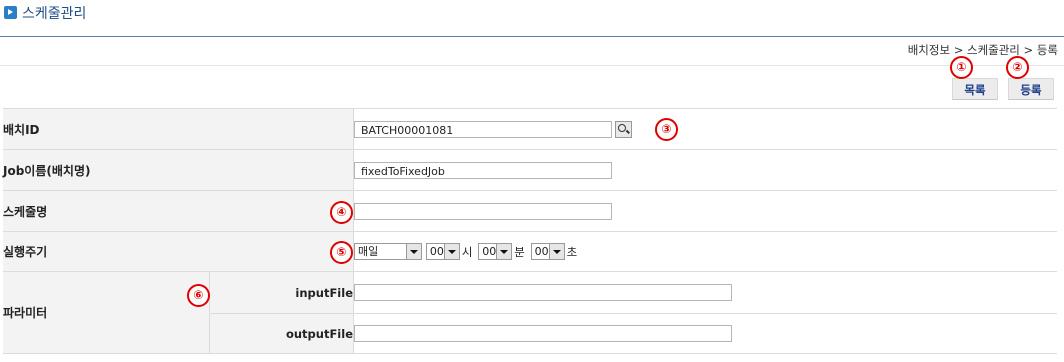  I want to click on hour-value: 00, so click(436, 251).